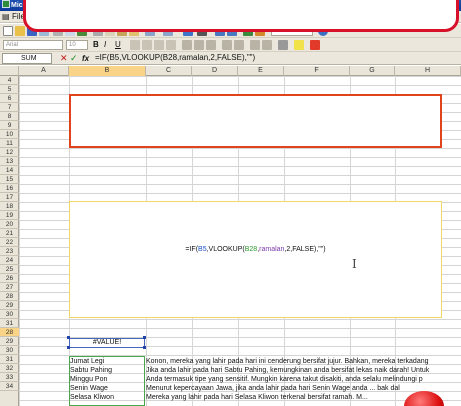  Describe the element at coordinates (171, 45) in the screenshot. I see `merge-center-icon` at that location.